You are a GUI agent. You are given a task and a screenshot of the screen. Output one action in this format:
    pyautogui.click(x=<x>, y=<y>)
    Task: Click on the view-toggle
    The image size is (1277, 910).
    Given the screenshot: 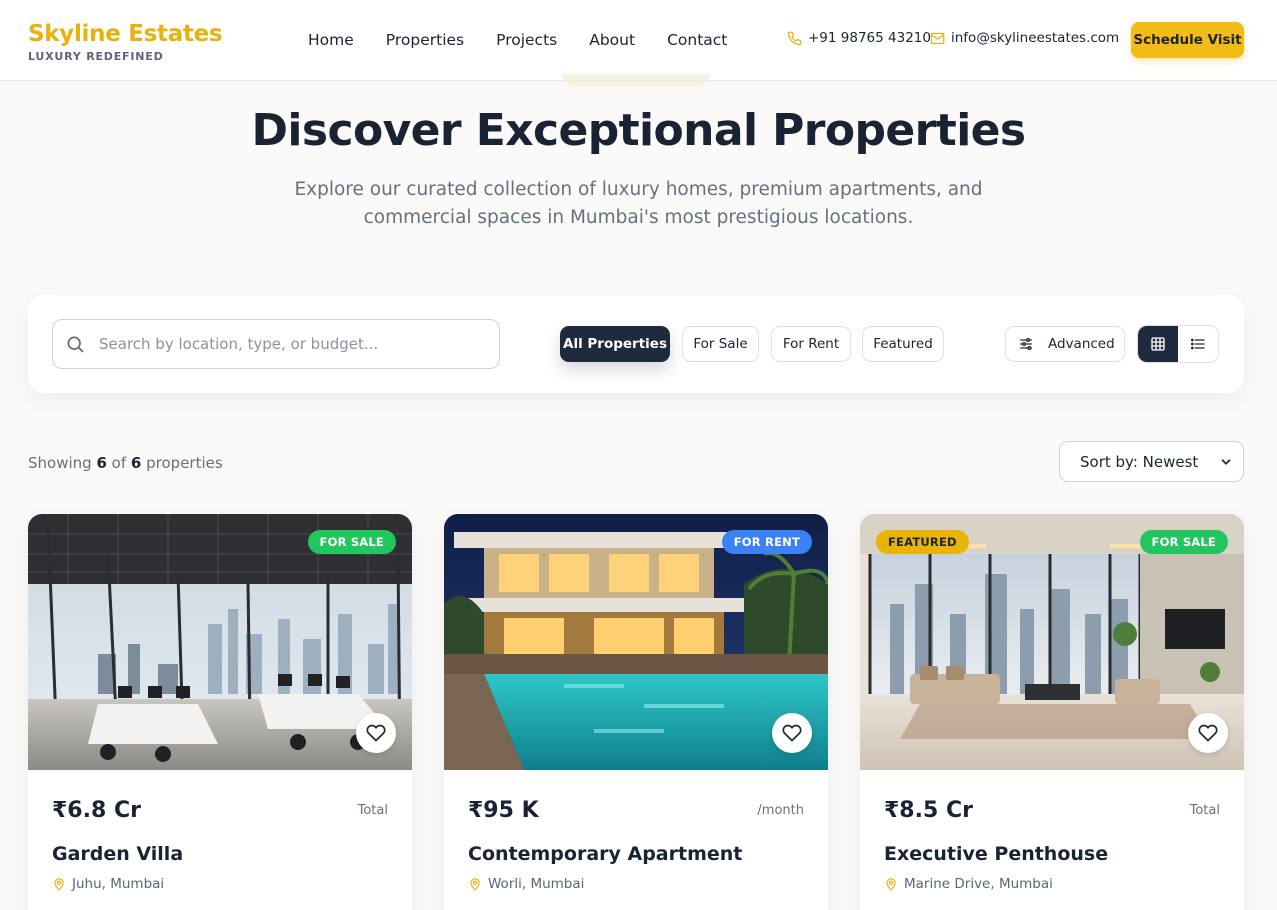 What is the action you would take?
    pyautogui.click(x=1178, y=344)
    